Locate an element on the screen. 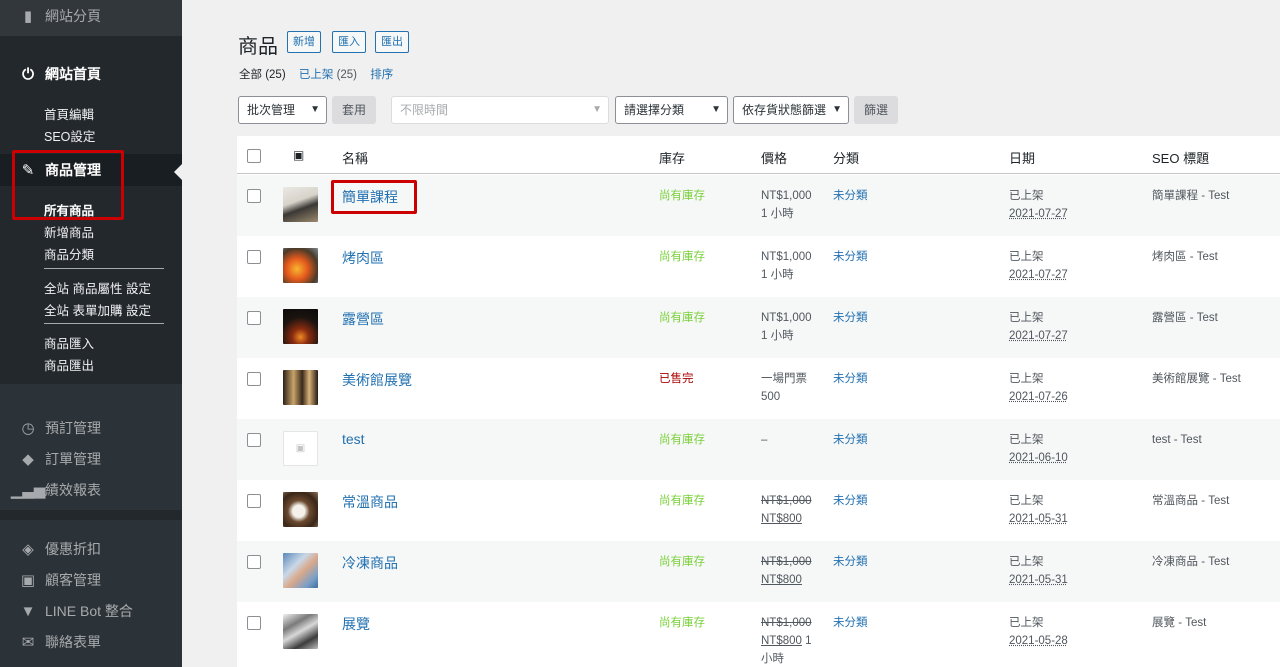  sidebar-item-reports: ▁▃▅ 績效報表 is located at coordinates (91, 490).